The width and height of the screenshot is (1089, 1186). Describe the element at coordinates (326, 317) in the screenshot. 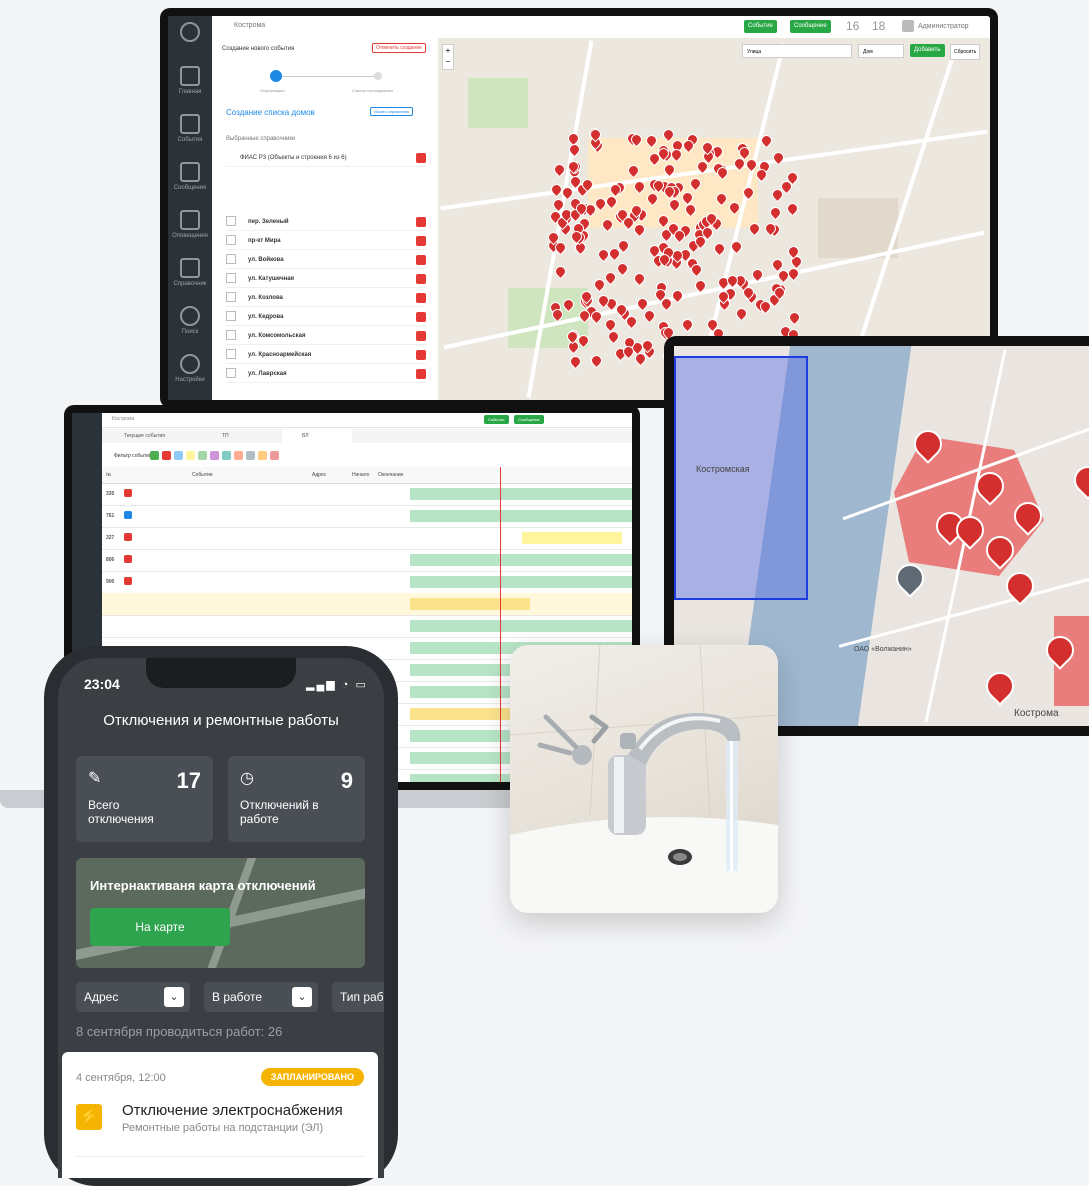

I see `street-row: ул. Кедрова` at that location.